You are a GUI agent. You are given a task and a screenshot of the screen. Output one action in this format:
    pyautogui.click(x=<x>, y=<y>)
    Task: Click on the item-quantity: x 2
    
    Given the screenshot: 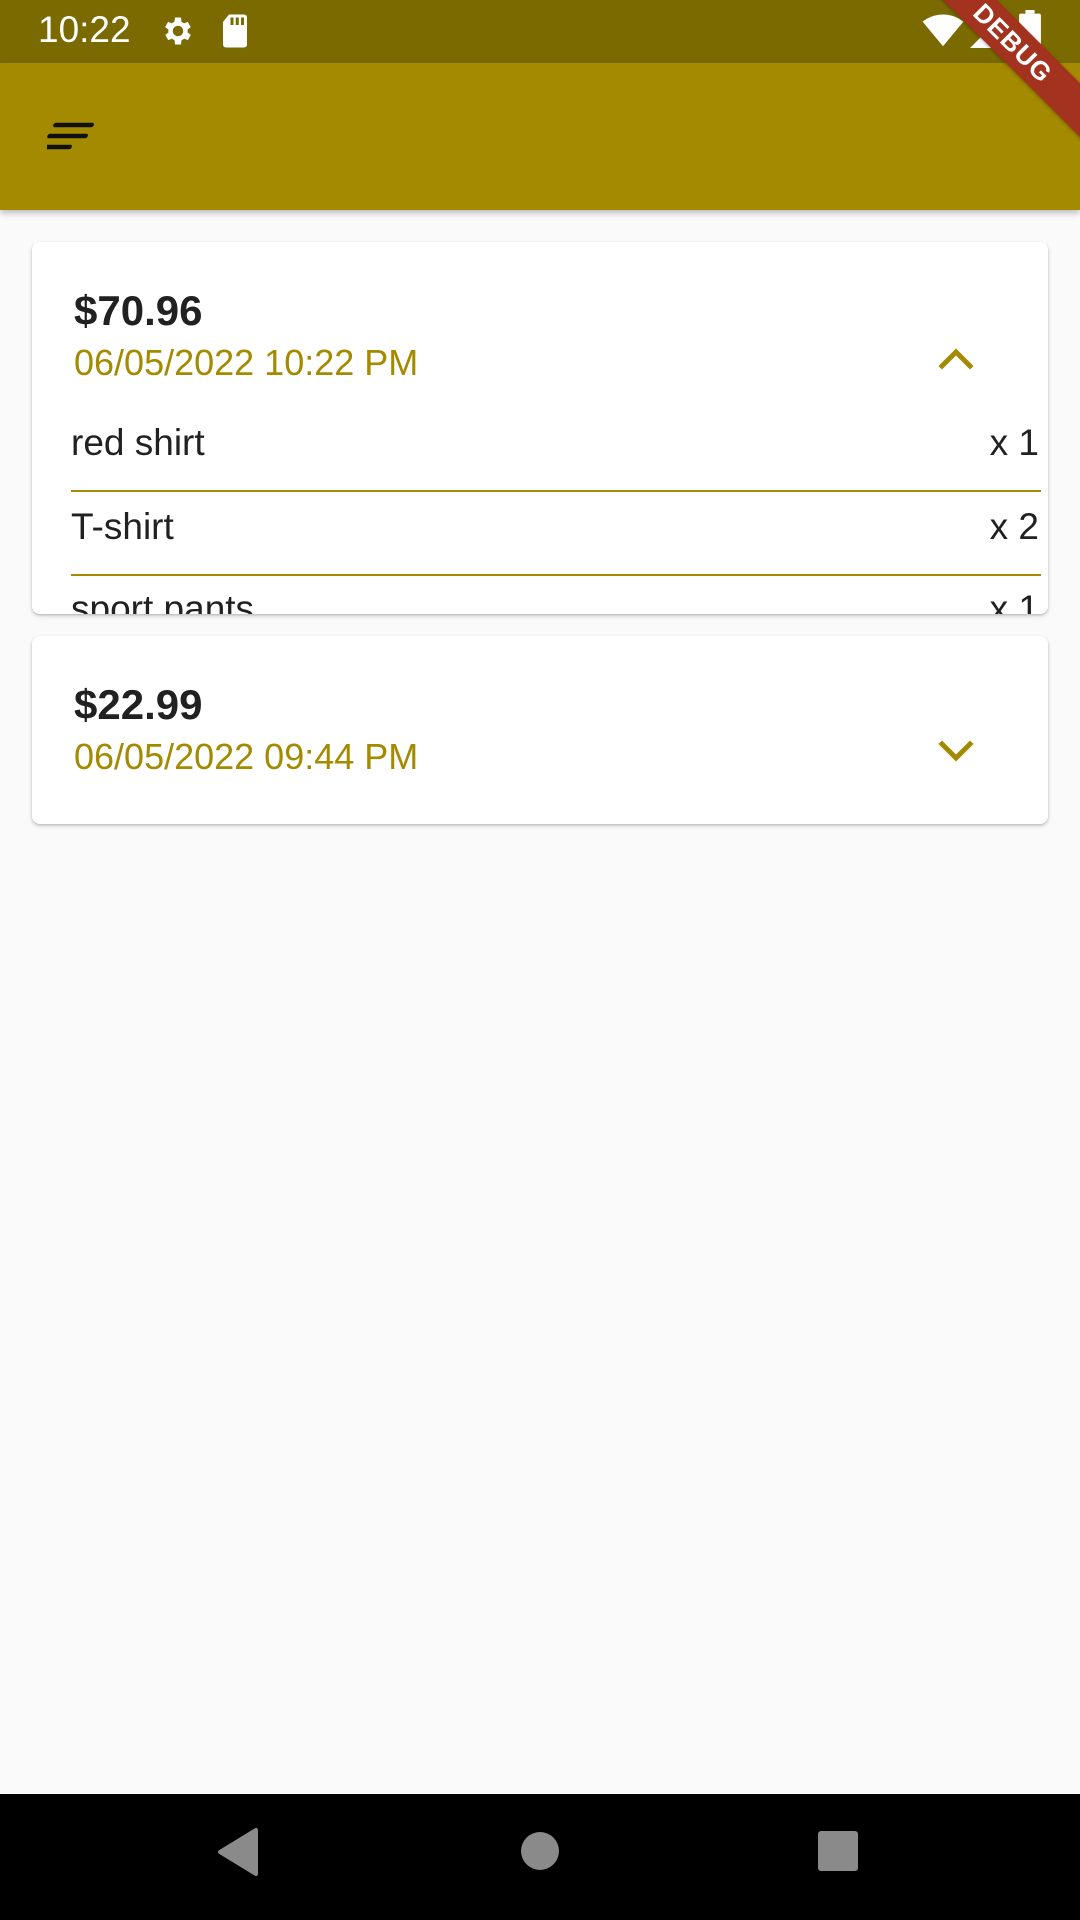 What is the action you would take?
    pyautogui.click(x=1014, y=526)
    